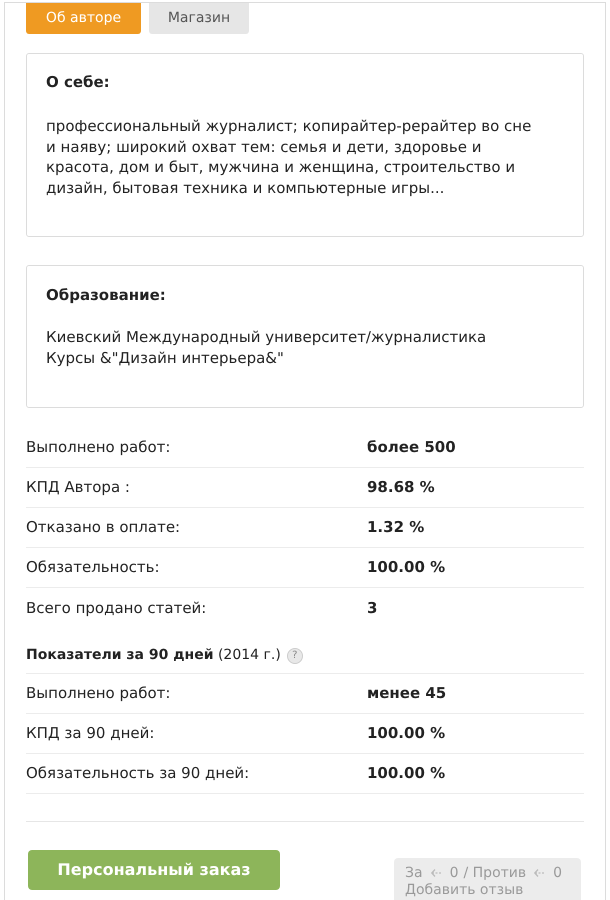 The image size is (610, 900). What do you see at coordinates (199, 18) in the screenshot?
I see `tab: Магазин` at bounding box center [199, 18].